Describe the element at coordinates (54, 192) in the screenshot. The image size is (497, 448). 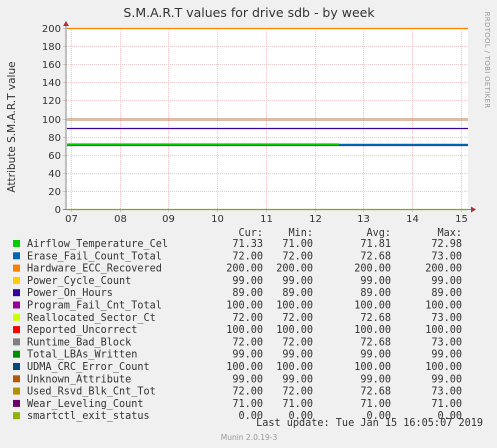
I see `y-tick-label: 20` at that location.